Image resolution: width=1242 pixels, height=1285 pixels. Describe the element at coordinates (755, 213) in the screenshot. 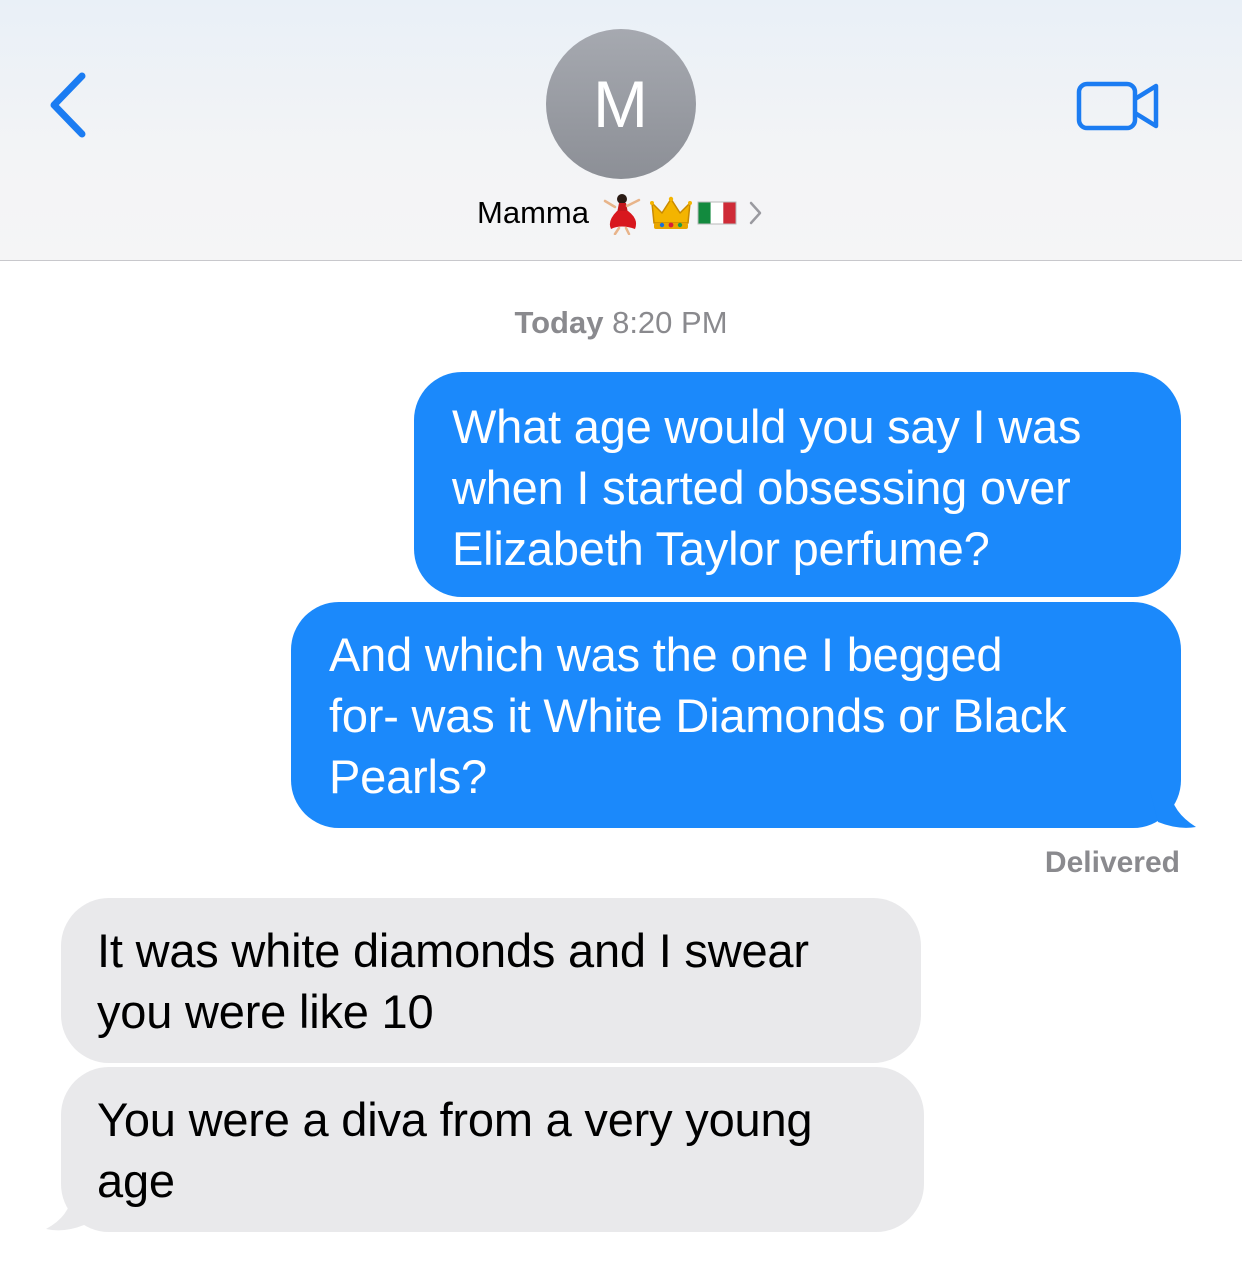

I see `chevron-right-icon` at that location.